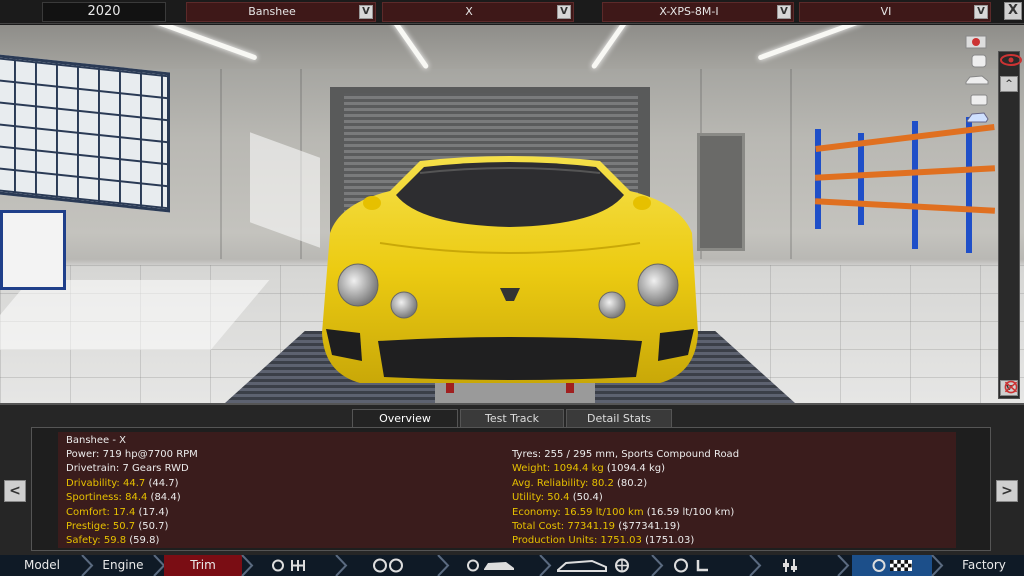 The height and width of the screenshot is (576, 1024). What do you see at coordinates (984, 565) in the screenshot?
I see `nav-factory: Factory` at bounding box center [984, 565].